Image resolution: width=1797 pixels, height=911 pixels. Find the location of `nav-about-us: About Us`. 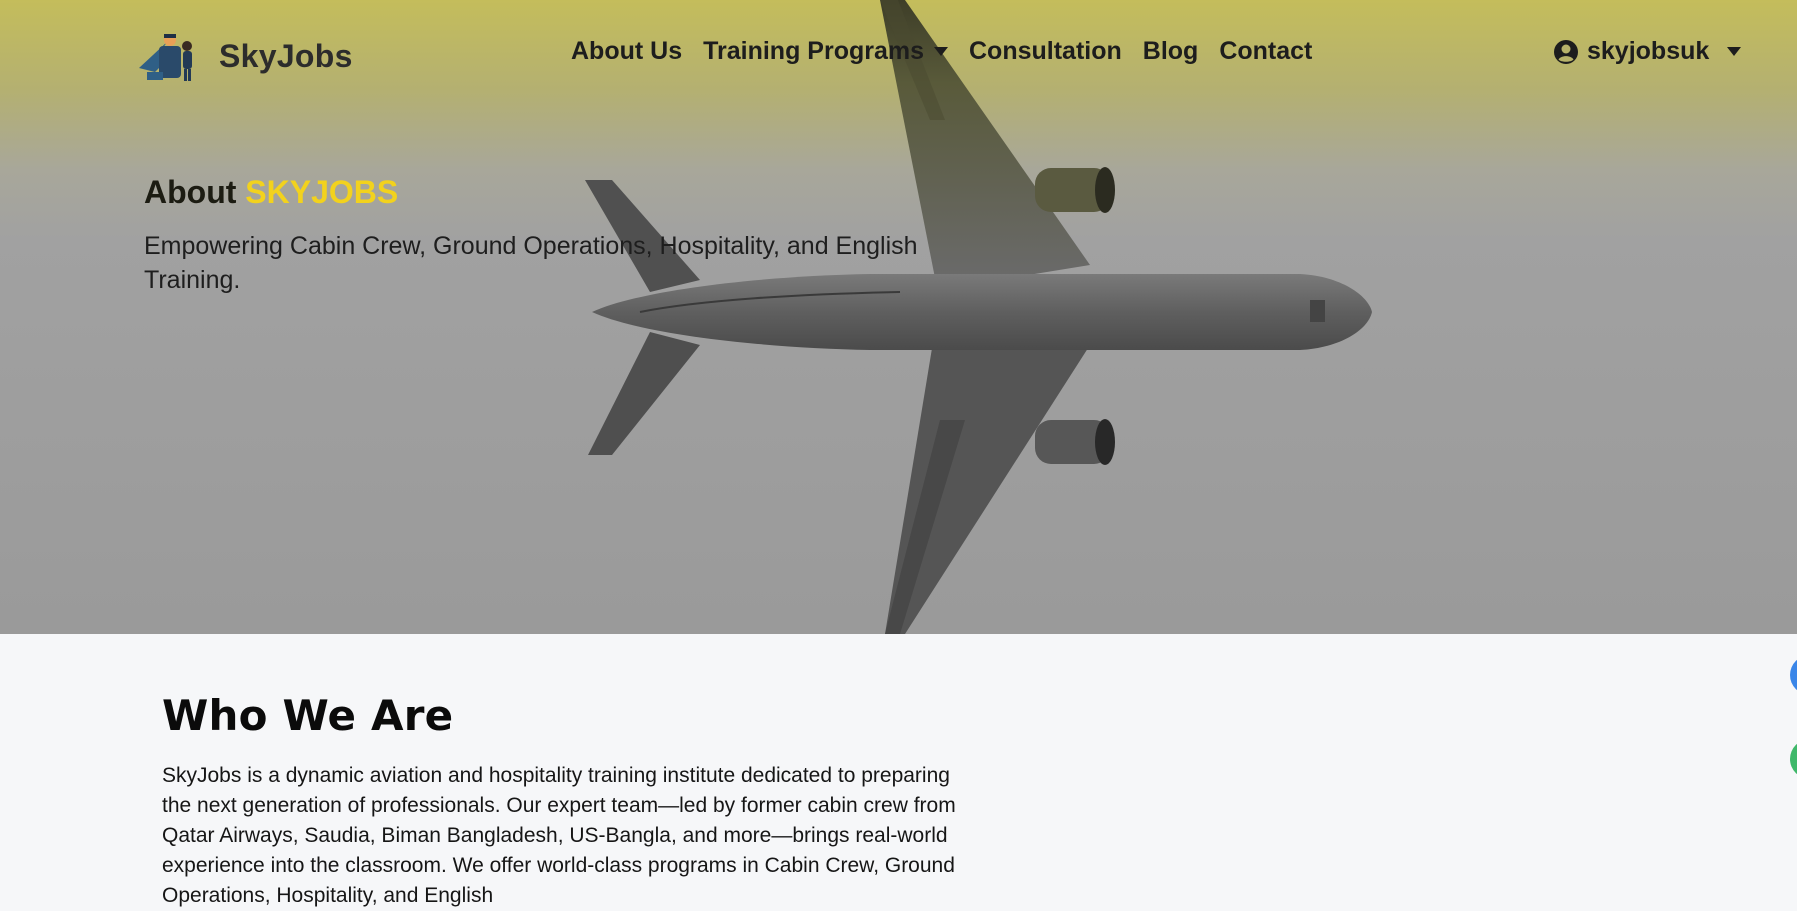

nav-about-us: About Us is located at coordinates (626, 51).